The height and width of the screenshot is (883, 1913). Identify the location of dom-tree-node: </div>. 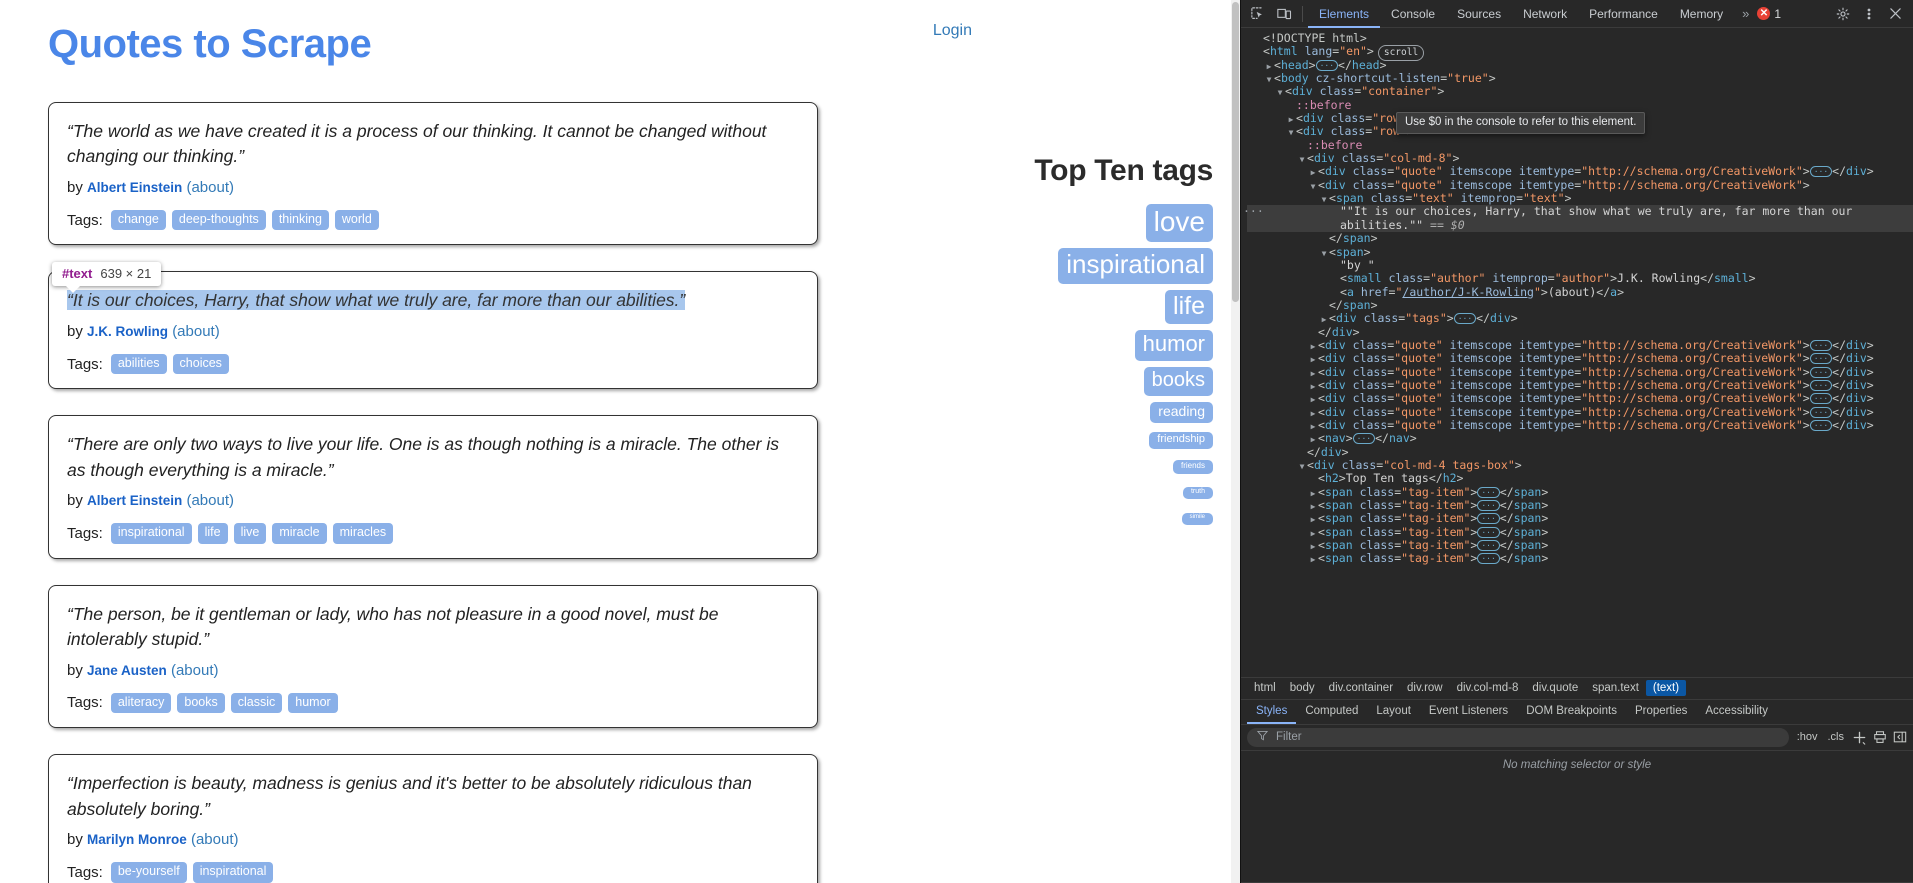
(1580, 332).